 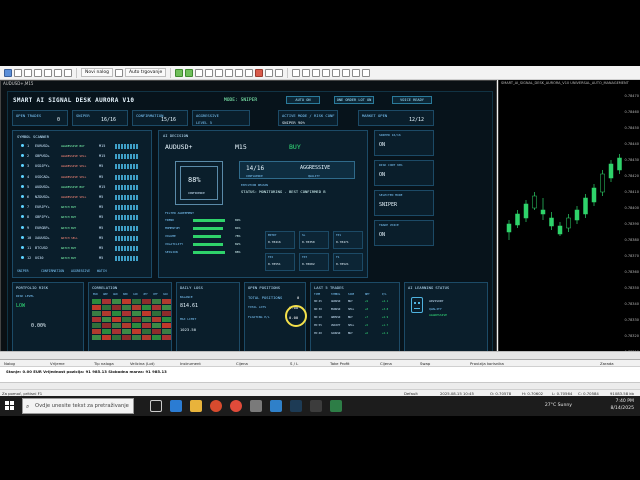 I want to click on scanner-row: 11 BTCUSD WATCH BUY M5, so click(x=87, y=249).